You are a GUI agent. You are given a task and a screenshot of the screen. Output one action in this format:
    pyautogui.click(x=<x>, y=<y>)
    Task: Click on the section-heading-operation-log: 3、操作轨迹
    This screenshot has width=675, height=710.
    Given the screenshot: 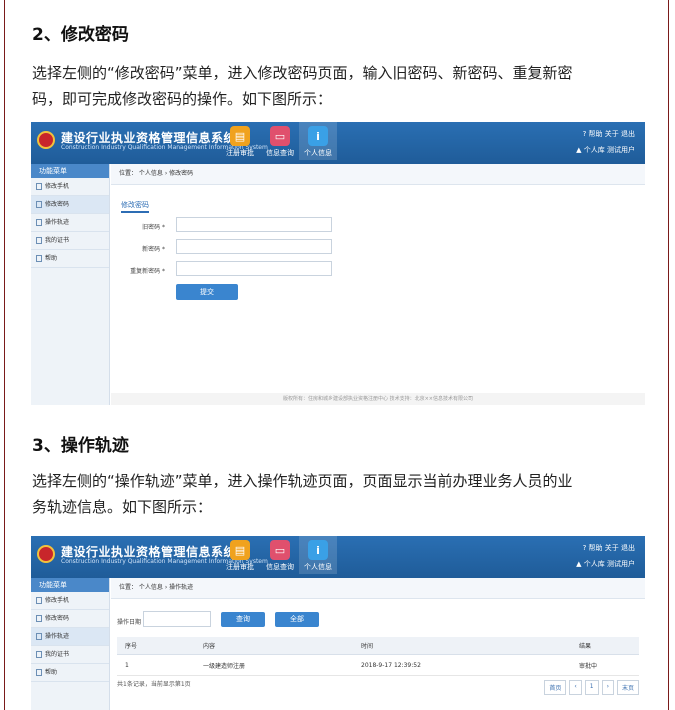 What is the action you would take?
    pyautogui.click(x=80, y=446)
    